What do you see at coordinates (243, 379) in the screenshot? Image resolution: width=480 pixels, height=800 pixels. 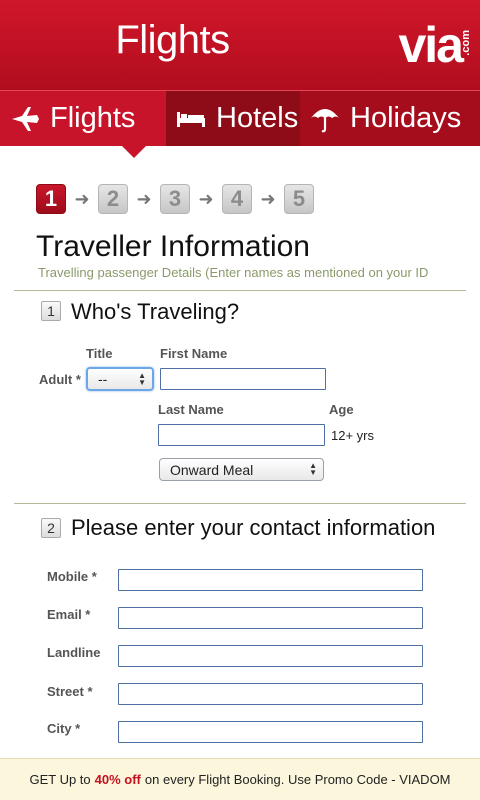 I see `first-name-input` at bounding box center [243, 379].